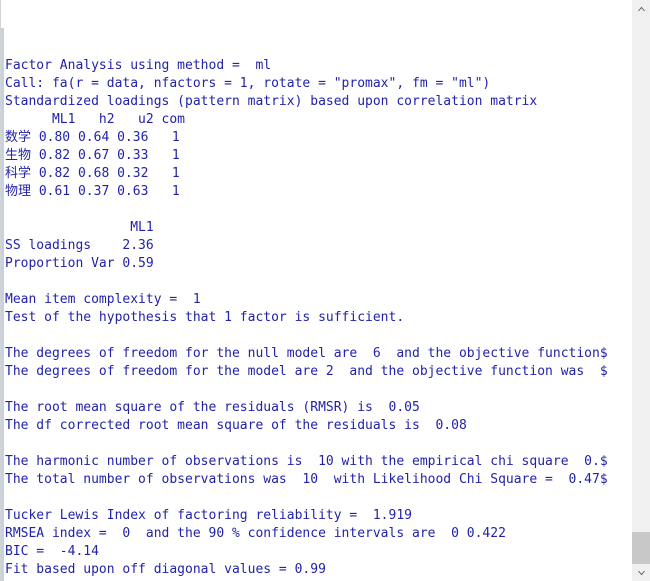 The image size is (650, 581). What do you see at coordinates (92, 137) in the screenshot?
I see `console-line: 数学 0.80 0.64 0.36 1` at bounding box center [92, 137].